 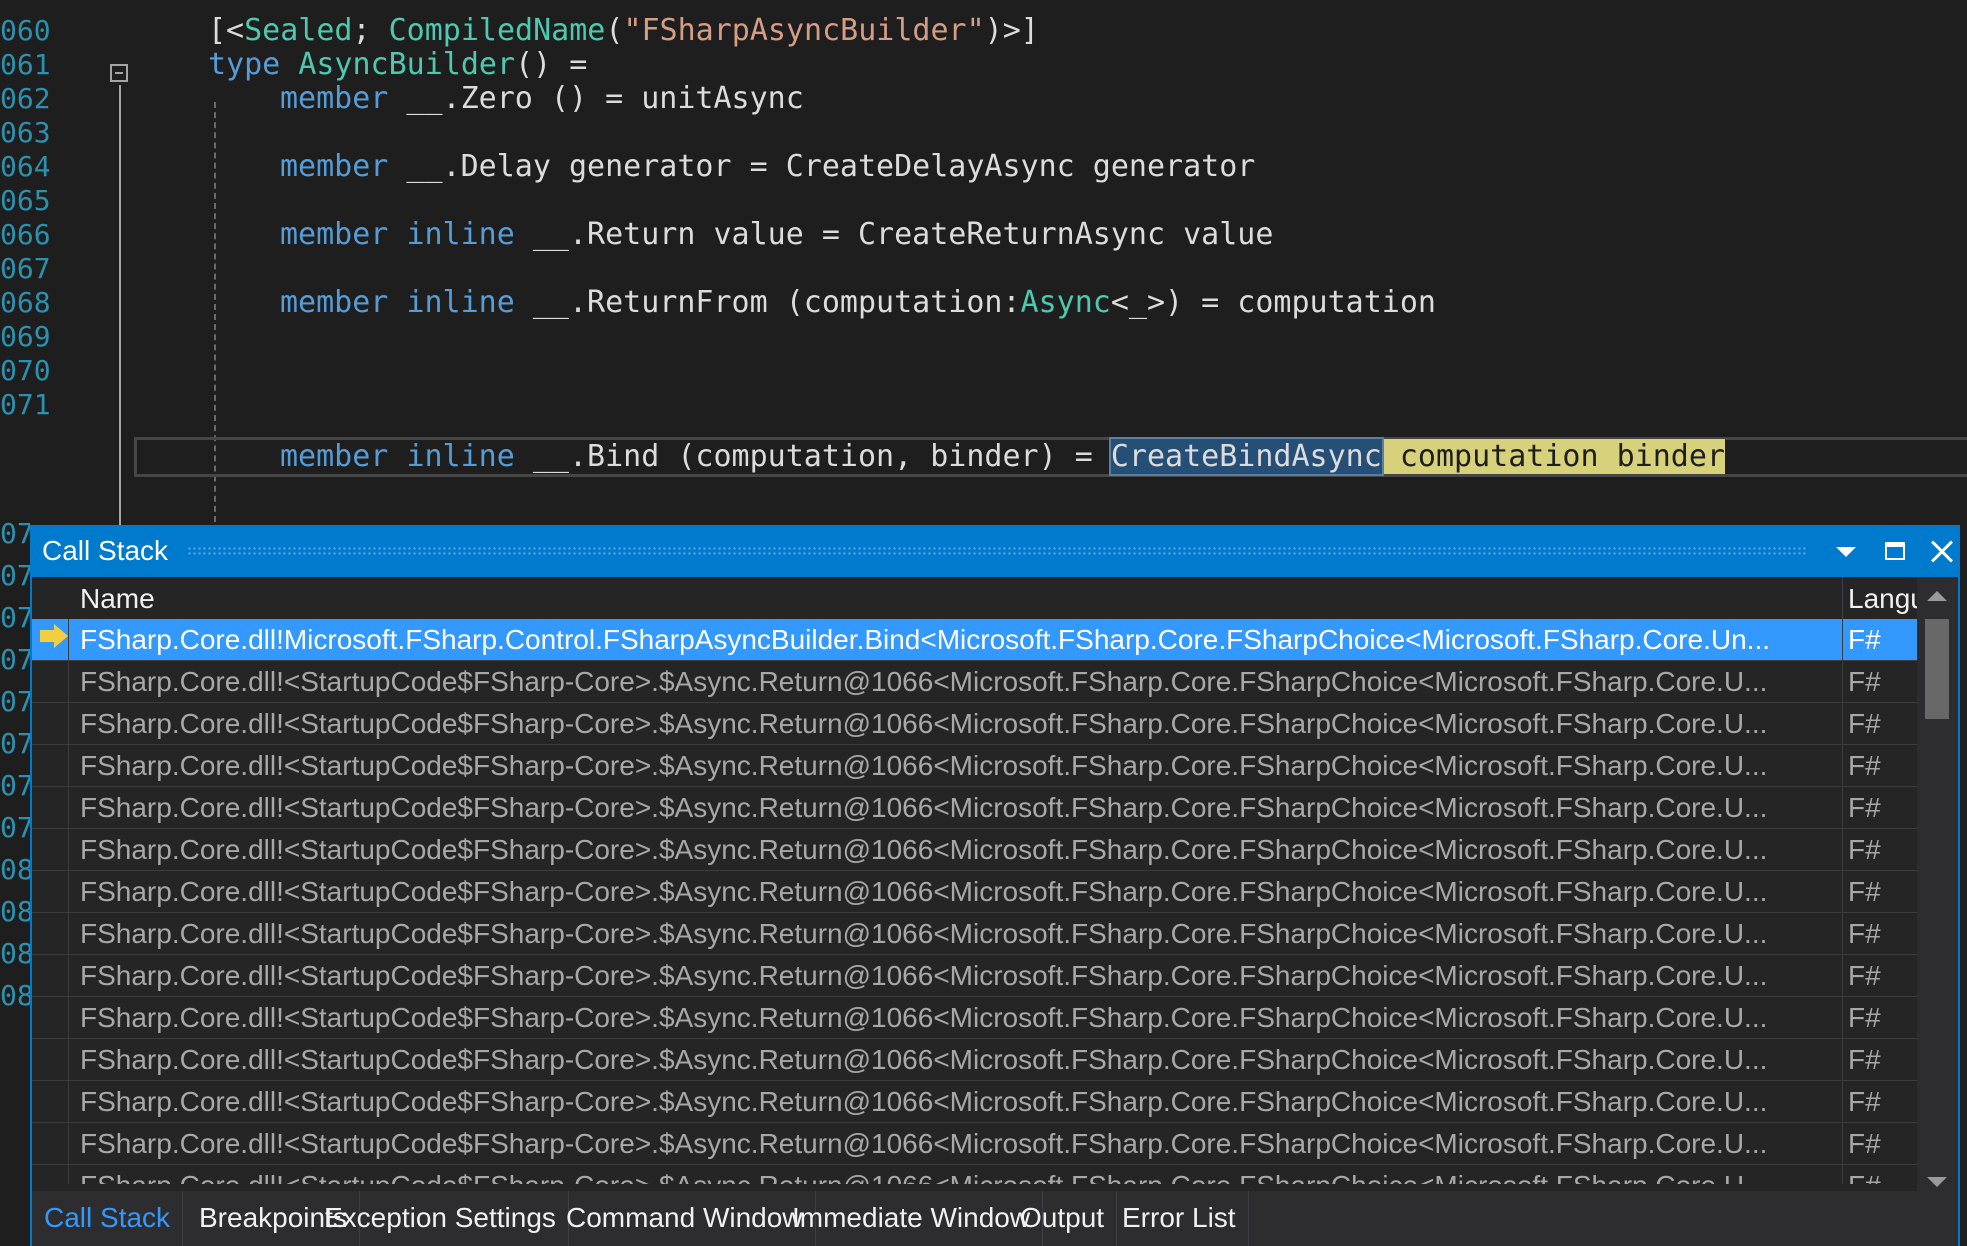 I want to click on line-number: 071, so click(x=25, y=404).